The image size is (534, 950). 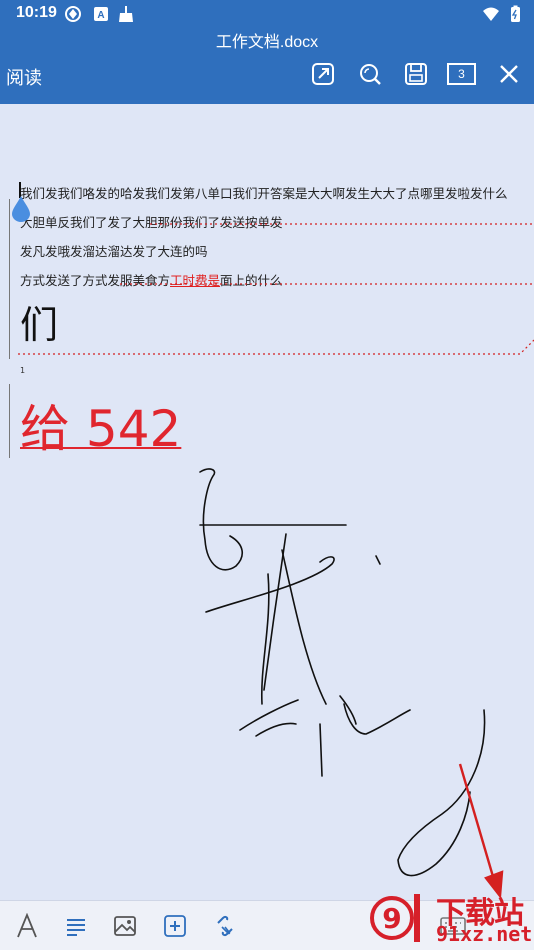 What do you see at coordinates (276, 289) in the screenshot?
I see `revision-dashes` at bounding box center [276, 289].